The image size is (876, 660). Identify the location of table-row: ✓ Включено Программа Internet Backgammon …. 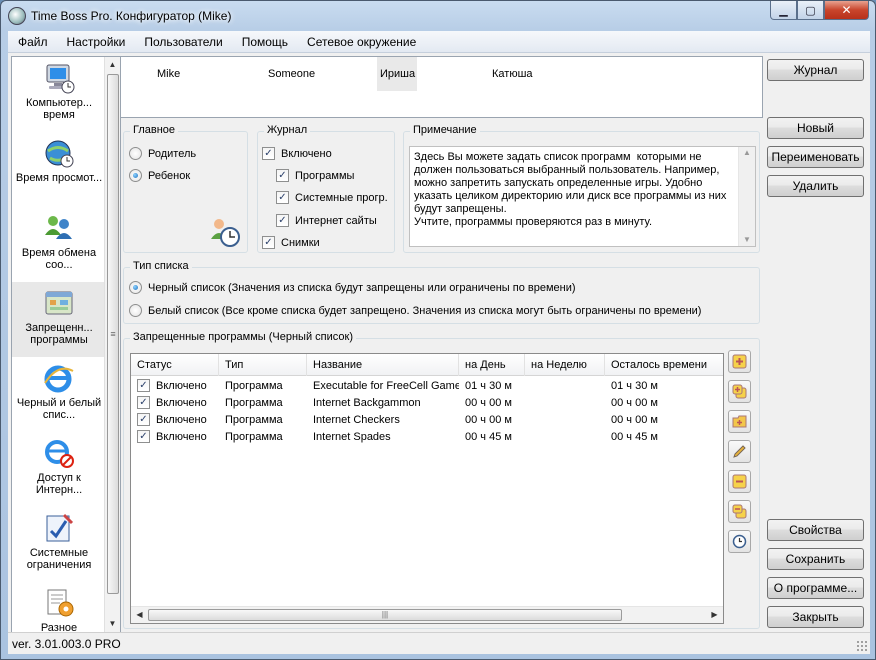
(427, 402).